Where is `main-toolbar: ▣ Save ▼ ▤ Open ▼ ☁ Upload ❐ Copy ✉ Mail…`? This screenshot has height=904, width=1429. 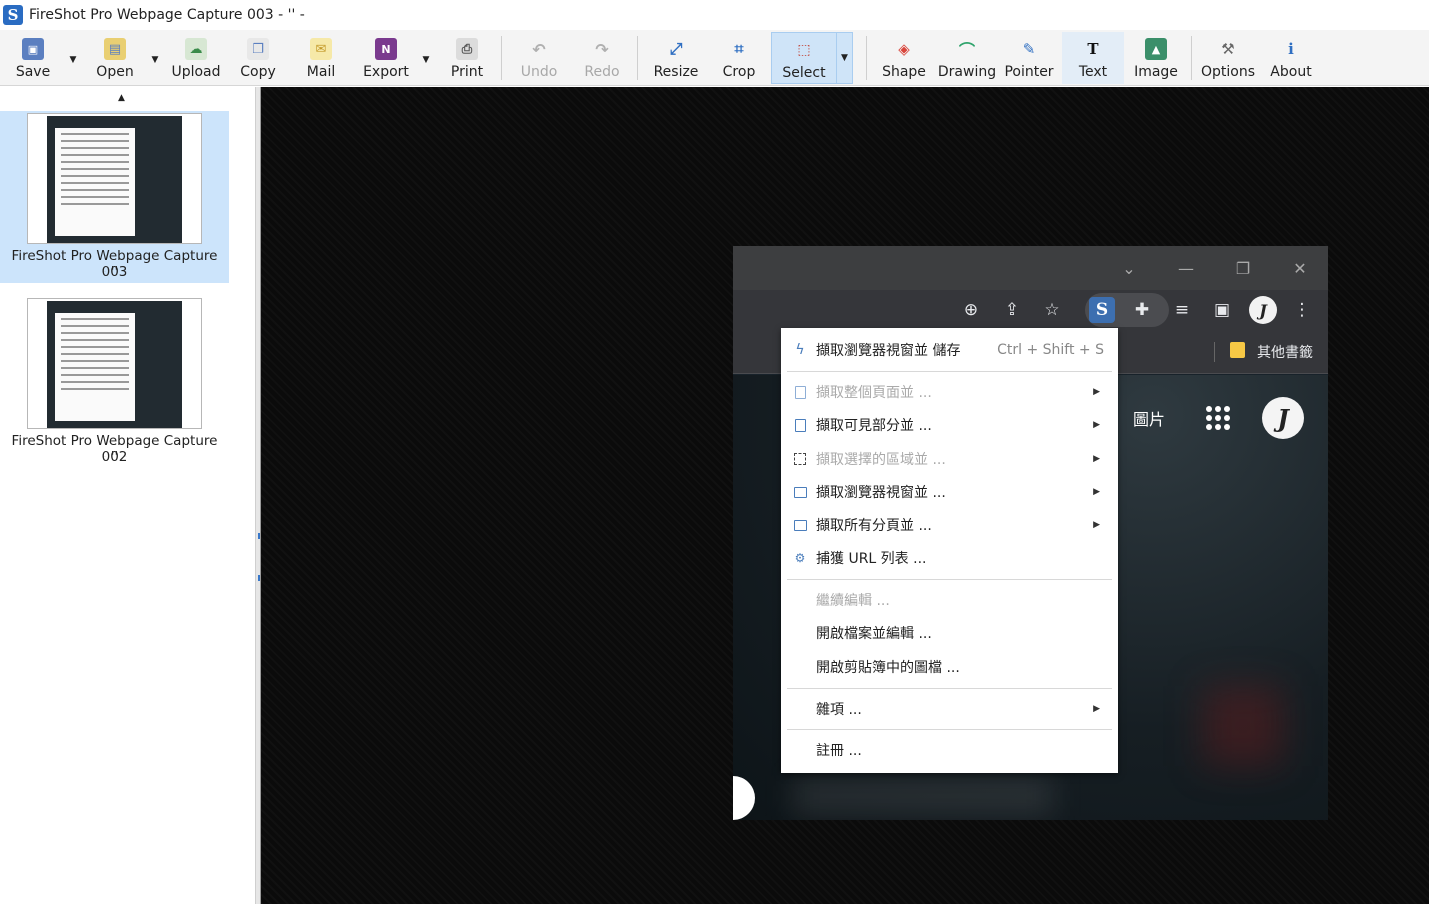
main-toolbar: ▣ Save ▼ ▤ Open ▼ ☁ Upload ❐ Copy ✉ Mail… is located at coordinates (714, 58).